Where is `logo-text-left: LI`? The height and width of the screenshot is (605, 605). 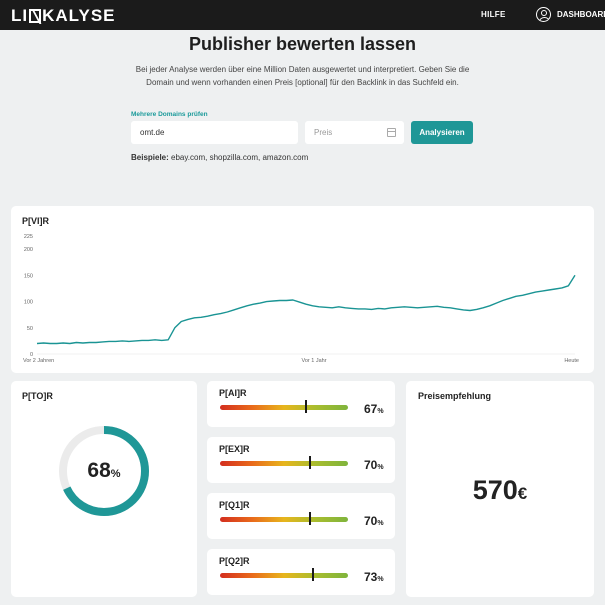 logo-text-left: LI is located at coordinates (20, 15).